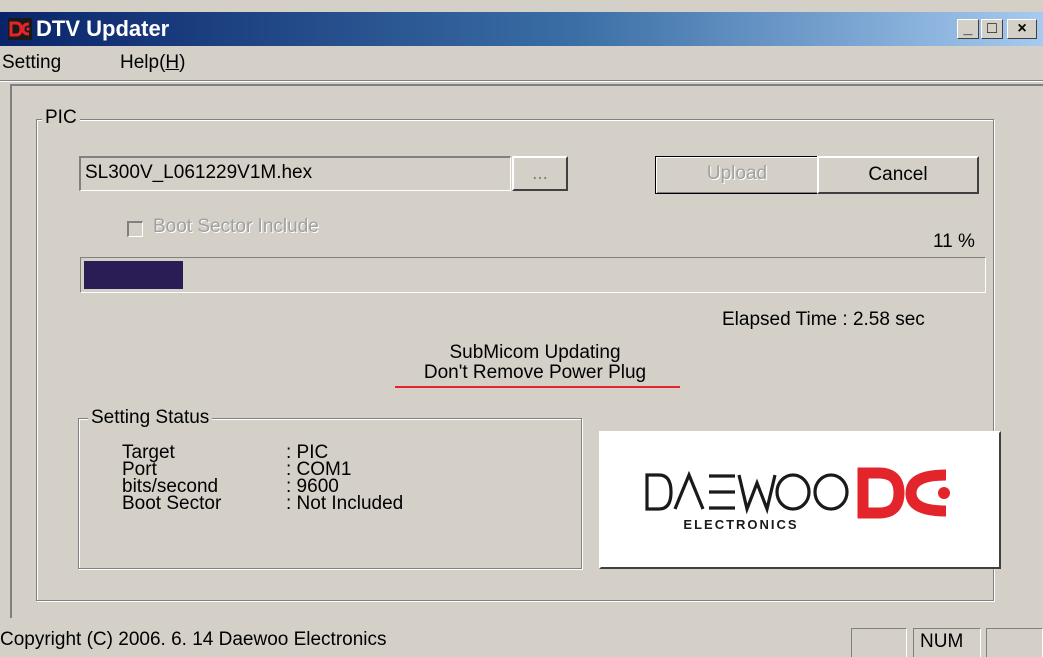 The image size is (1043, 657). I want to click on title-bar: DTV Updater _ □ ×, so click(521, 29).